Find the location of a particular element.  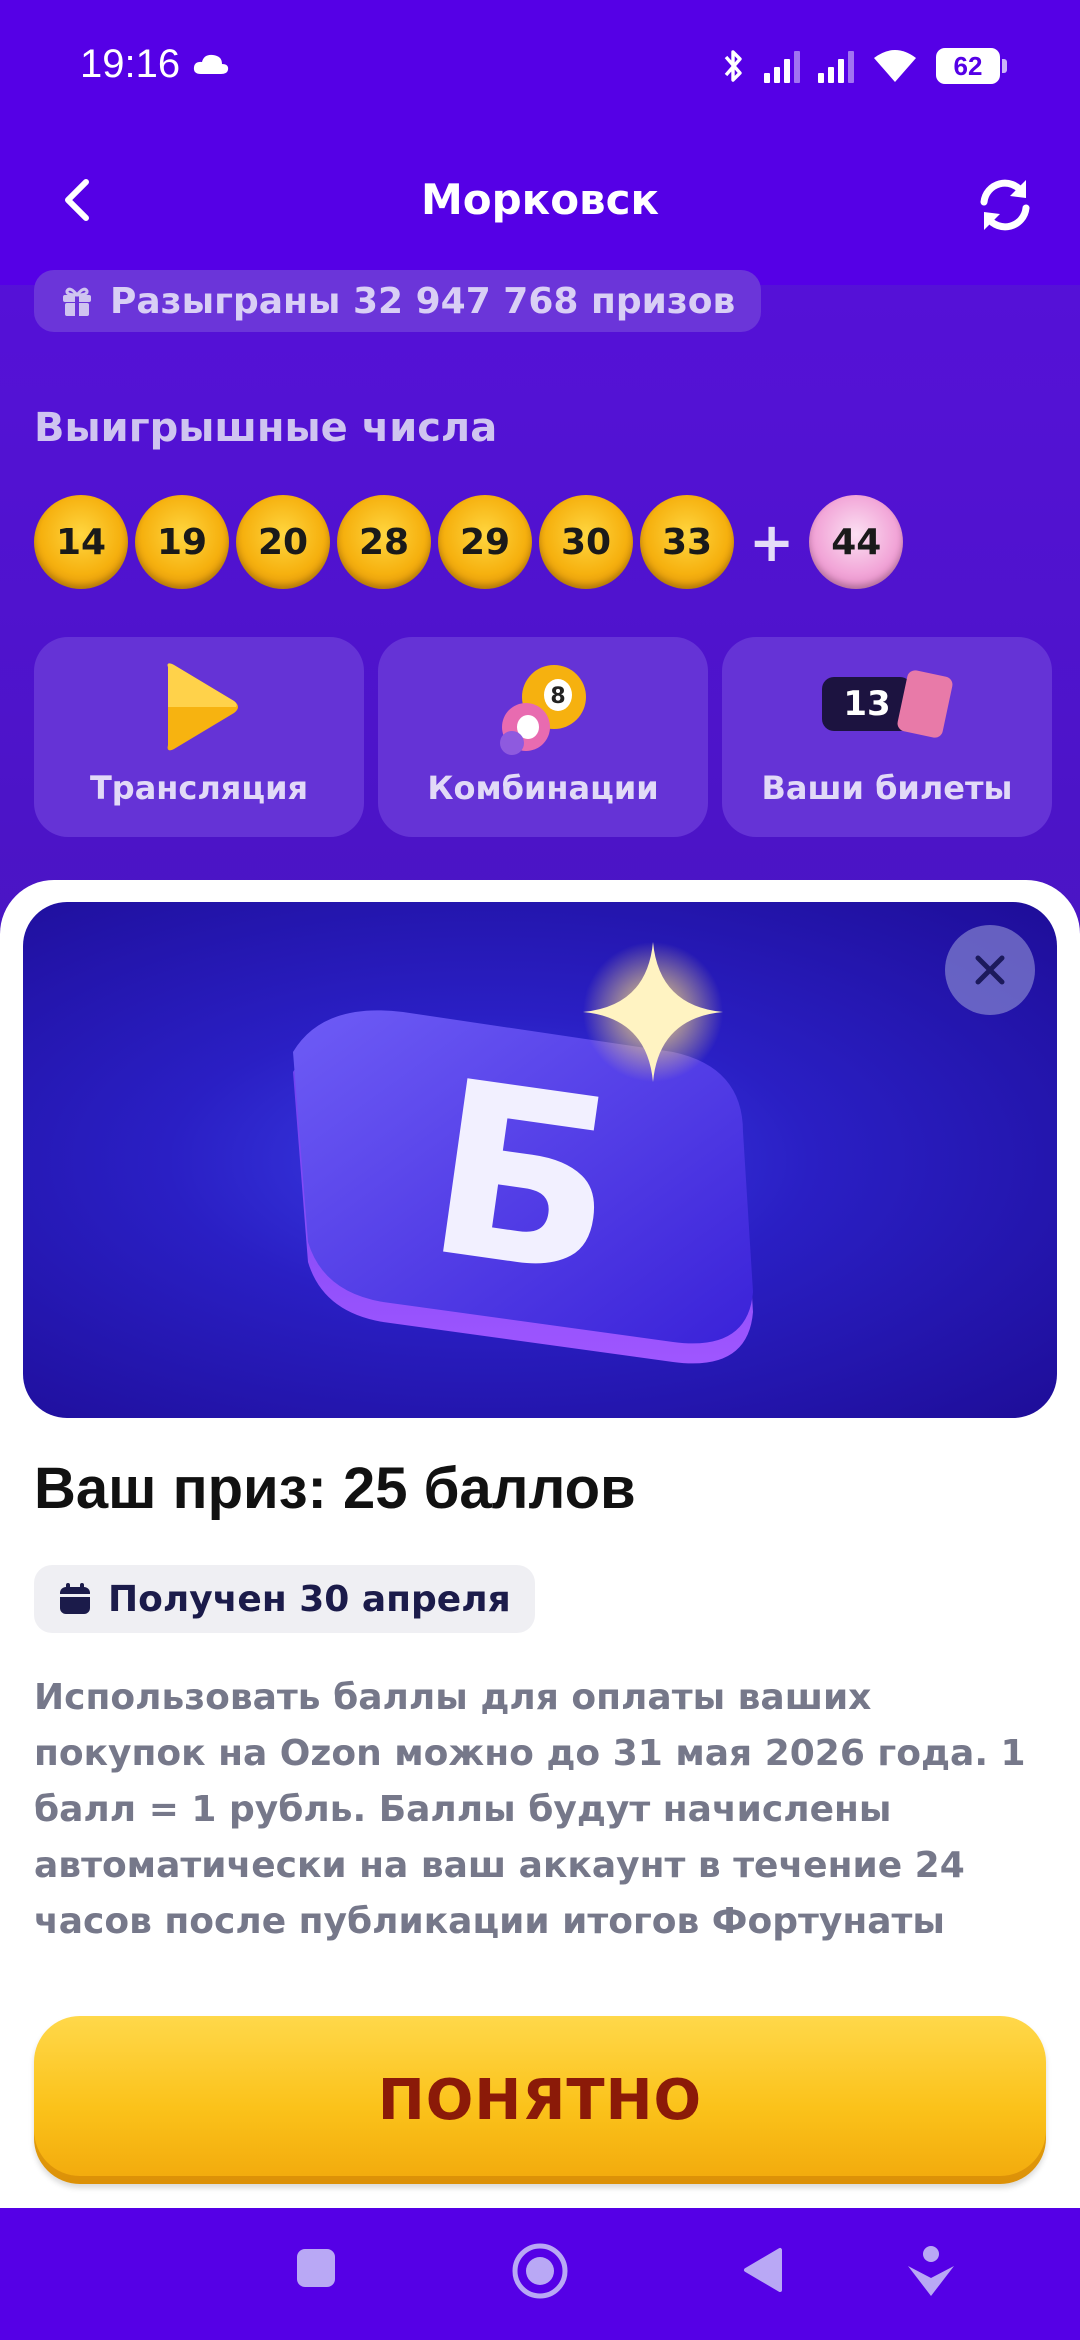

combinations-button: 8 Комбинации is located at coordinates (543, 737).